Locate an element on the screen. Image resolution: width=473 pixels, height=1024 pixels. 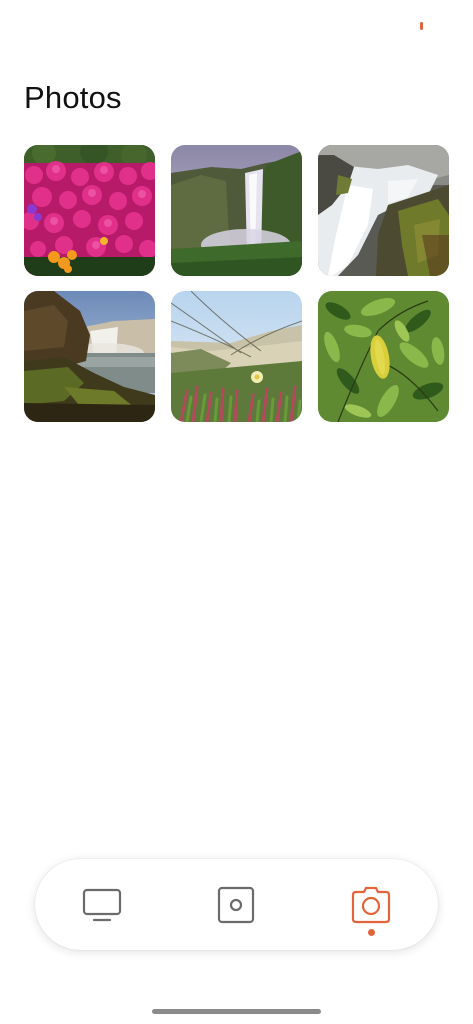
photo-thumbnail-cliff-waterfall is located at coordinates (89, 356).